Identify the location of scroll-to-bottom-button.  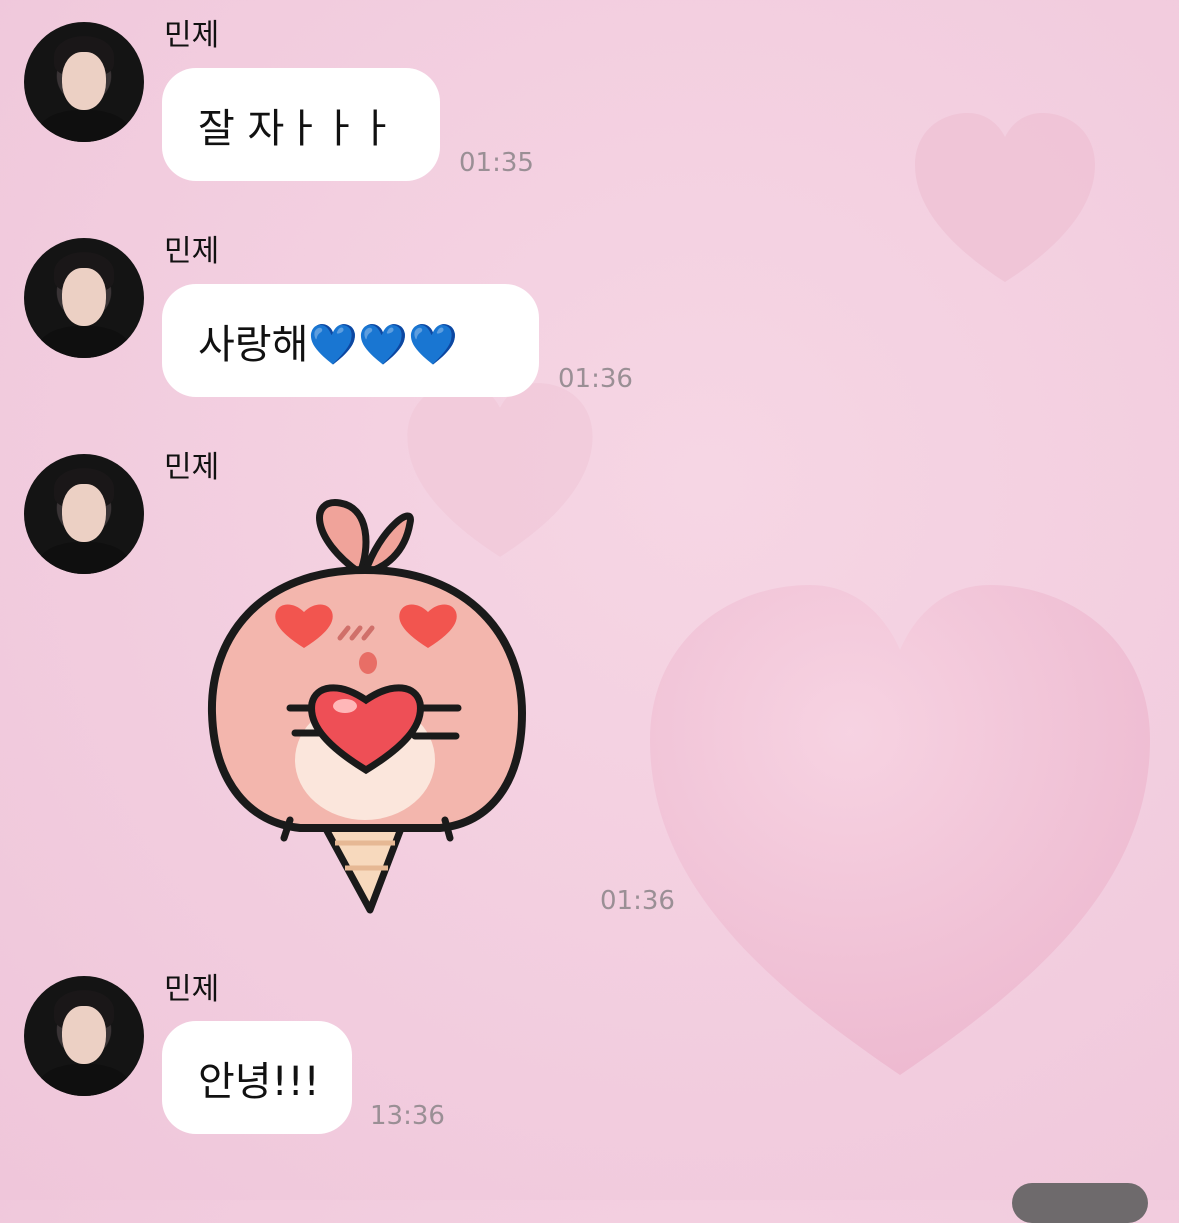
(1080, 1203).